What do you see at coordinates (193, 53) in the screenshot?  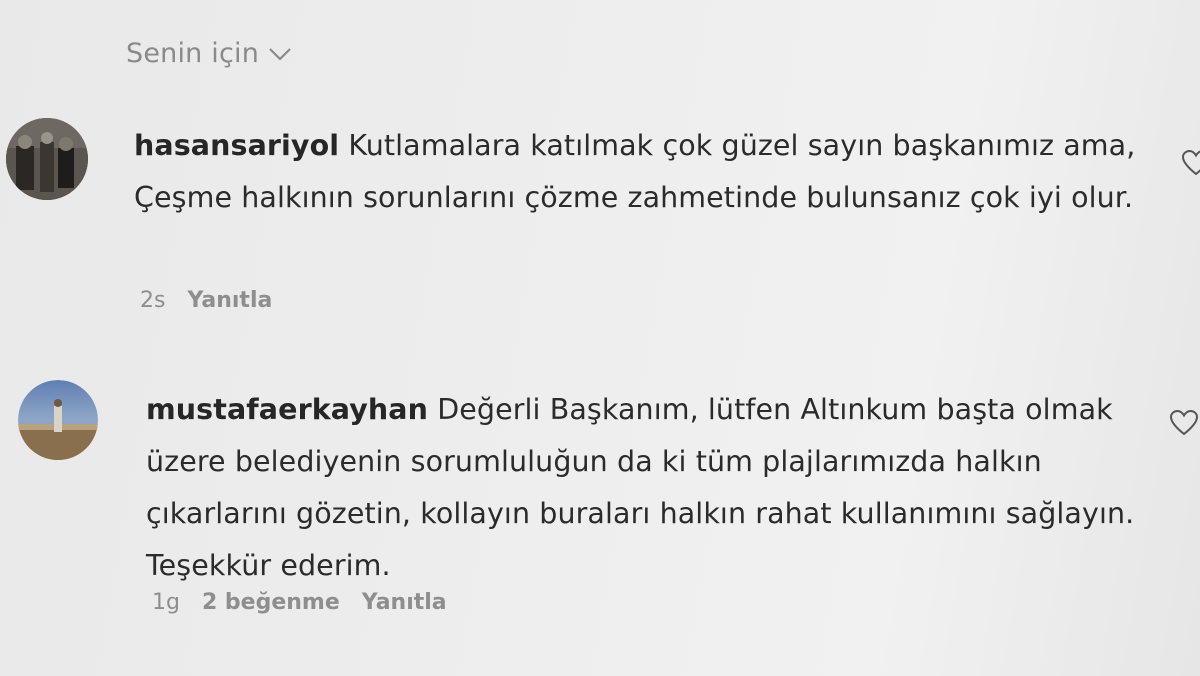 I see `sort-label: Senin için` at bounding box center [193, 53].